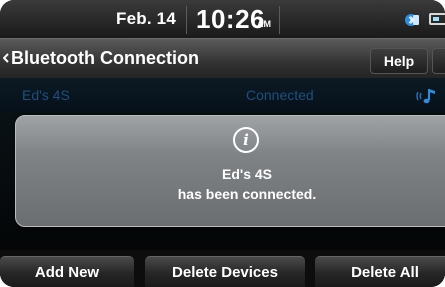  I want to click on page-title: Bluetooth Connection, so click(105, 58).